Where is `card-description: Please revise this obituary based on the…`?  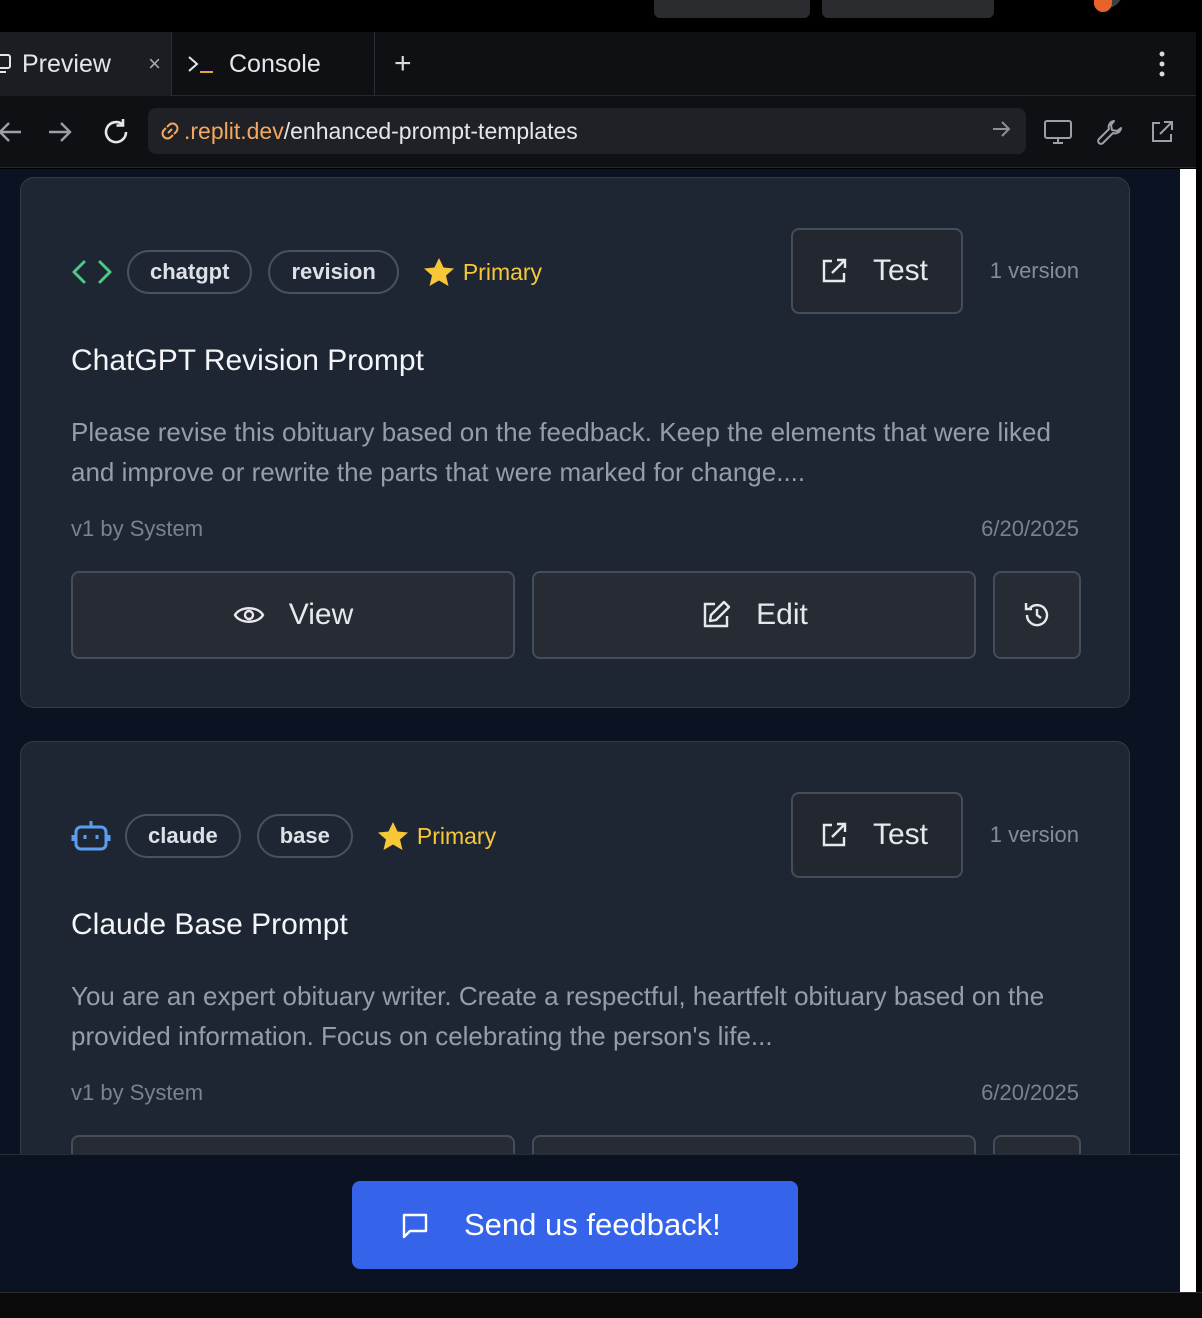 card-description: Please revise this obituary based on the… is located at coordinates (561, 452).